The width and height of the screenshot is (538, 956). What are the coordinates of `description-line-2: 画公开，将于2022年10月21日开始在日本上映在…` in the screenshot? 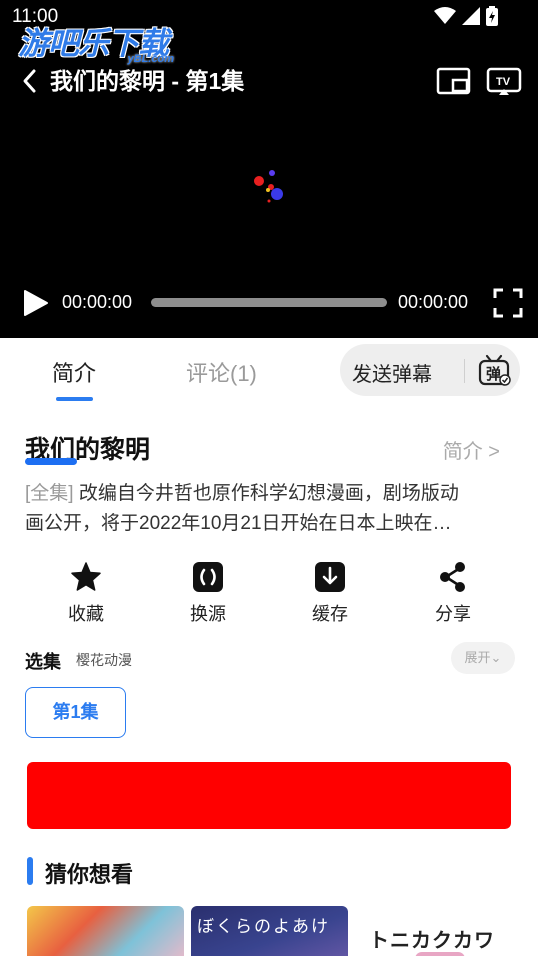 It's located at (238, 523).